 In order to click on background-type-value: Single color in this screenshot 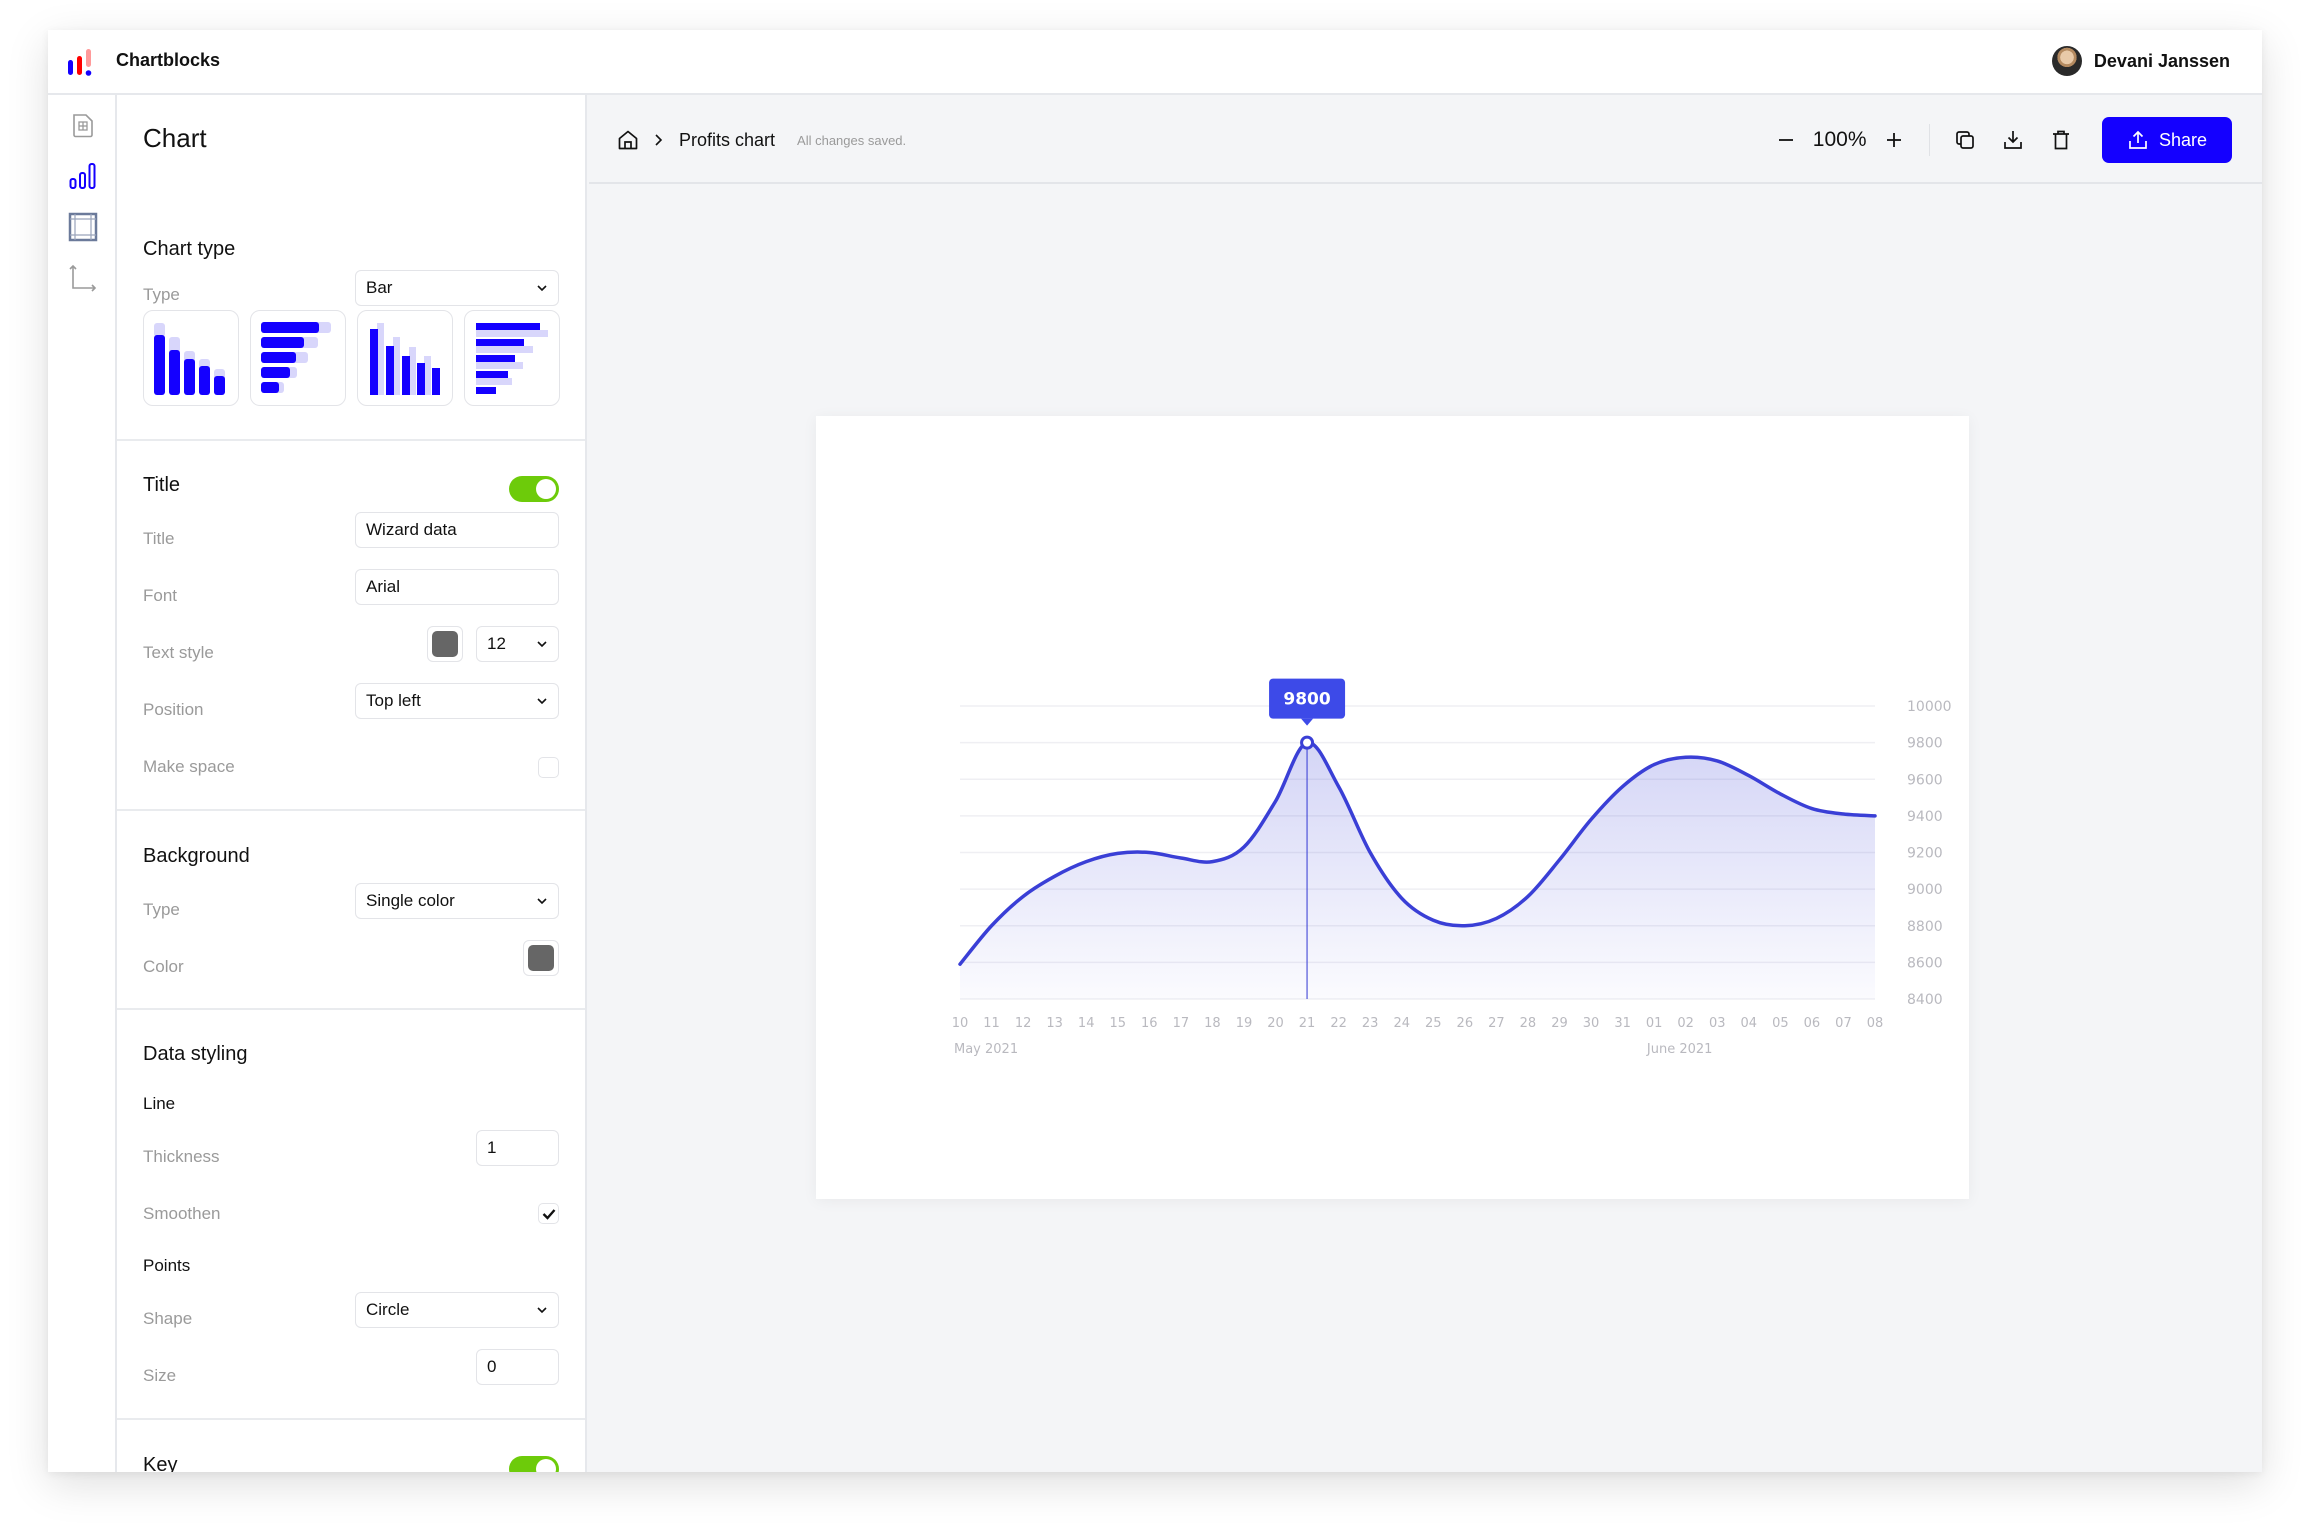, I will do `click(410, 900)`.